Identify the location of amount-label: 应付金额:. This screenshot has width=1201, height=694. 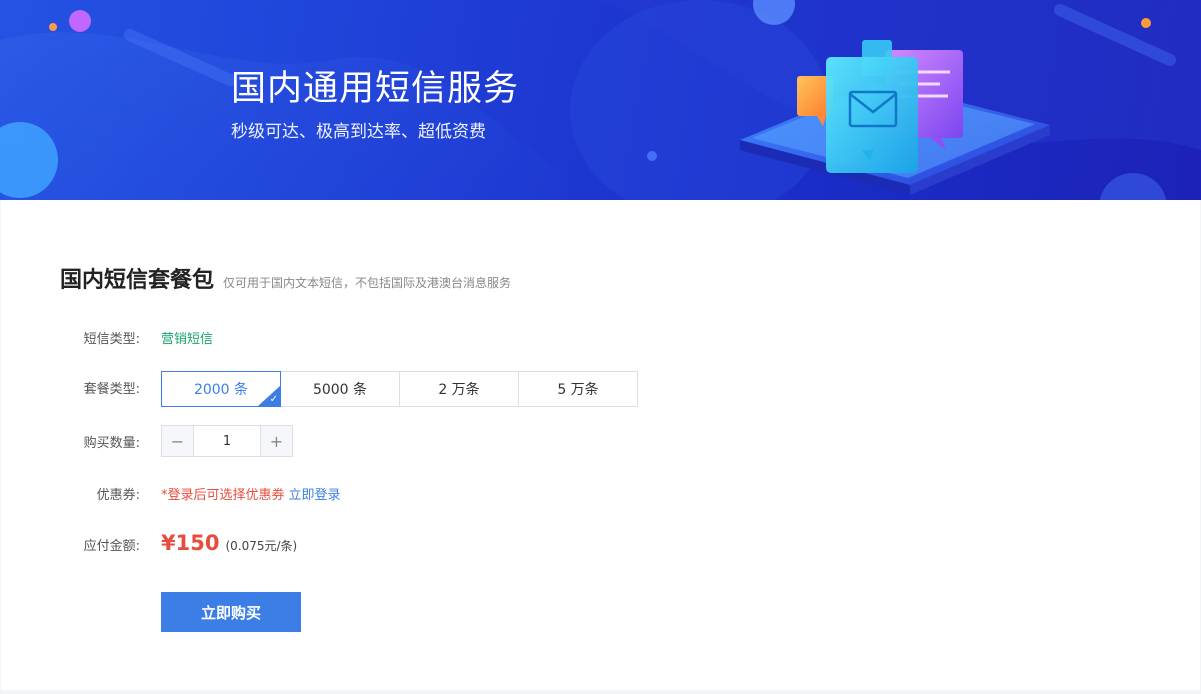
(111, 546).